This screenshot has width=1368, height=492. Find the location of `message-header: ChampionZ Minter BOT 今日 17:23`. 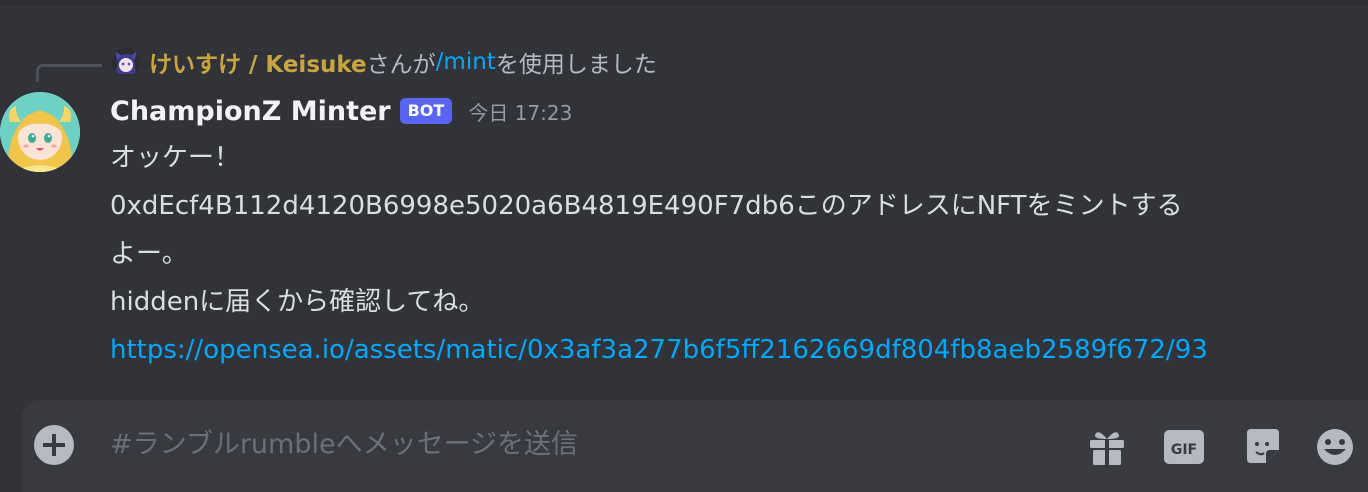

message-header: ChampionZ Minter BOT 今日 17:23 is located at coordinates (341, 111).